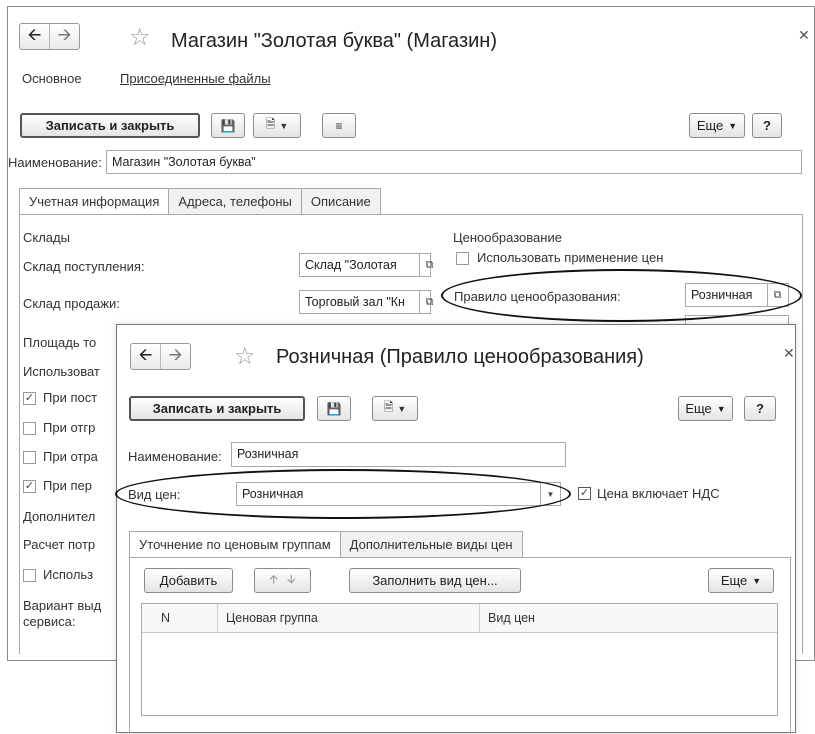  Describe the element at coordinates (68, 574) in the screenshot. I see `check-use-label: Использ` at that location.